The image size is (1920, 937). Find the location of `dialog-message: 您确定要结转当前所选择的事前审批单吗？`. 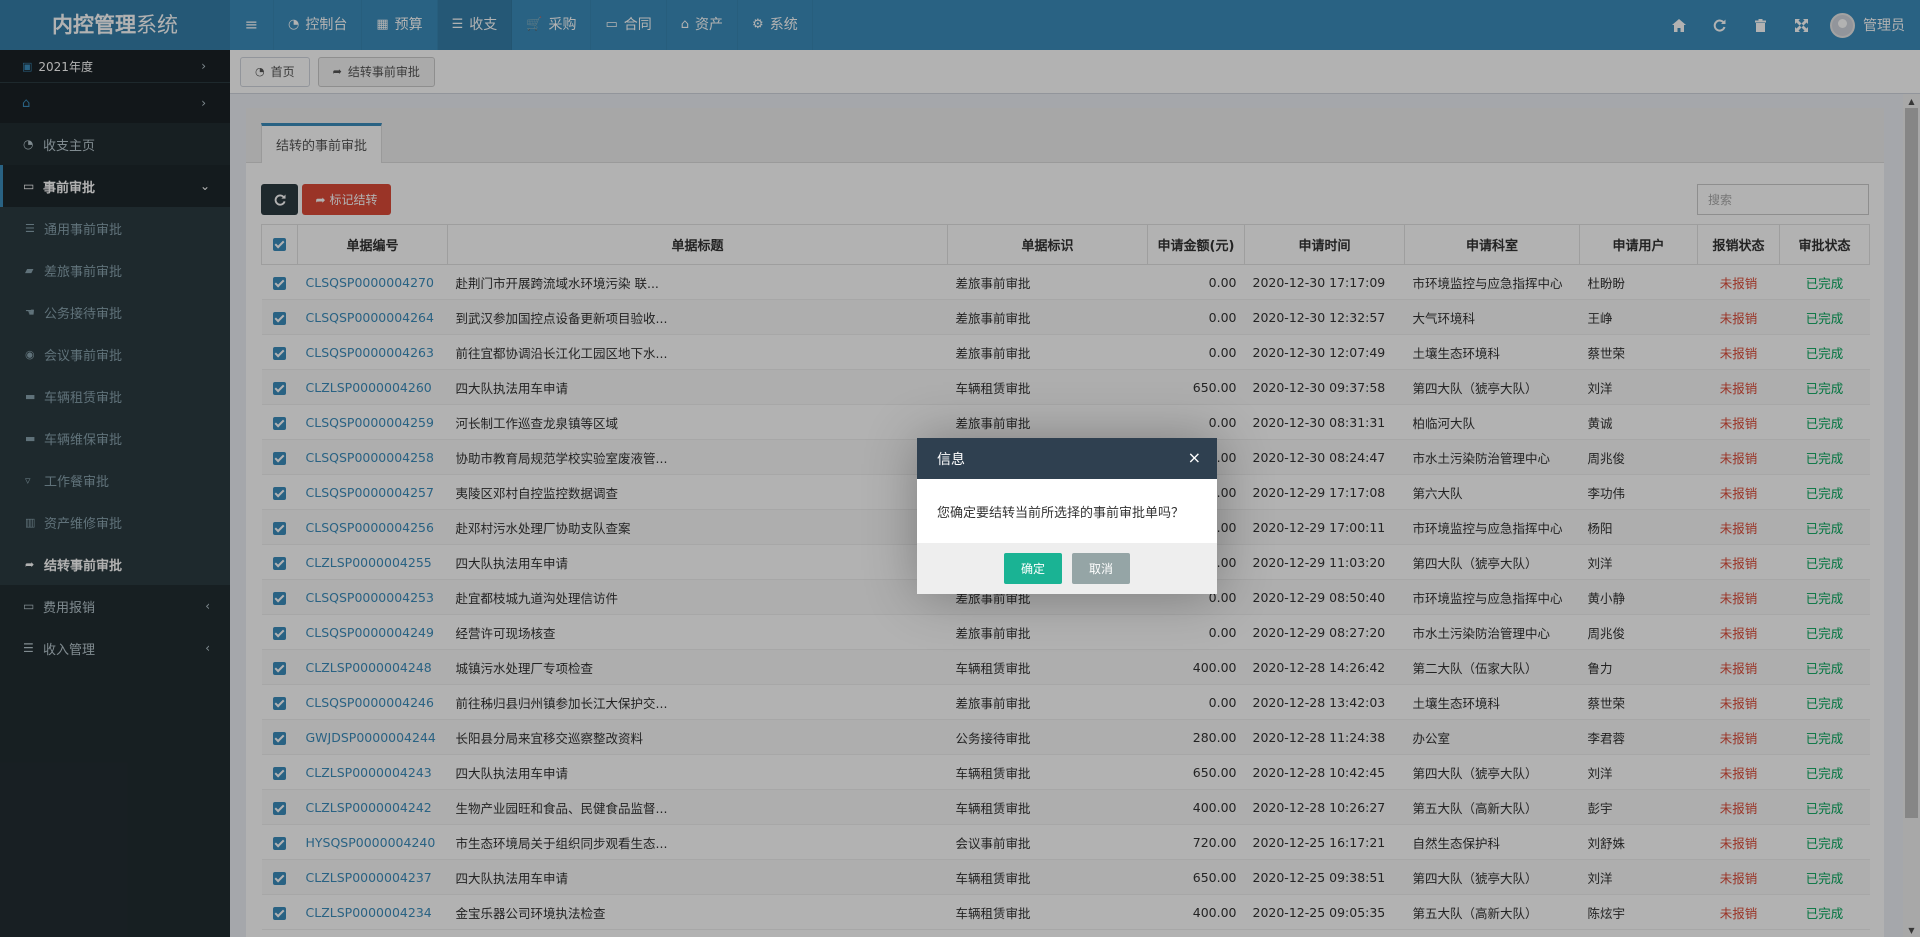

dialog-message: 您确定要结转当前所选择的事前审批单吗？ is located at coordinates (1061, 513).